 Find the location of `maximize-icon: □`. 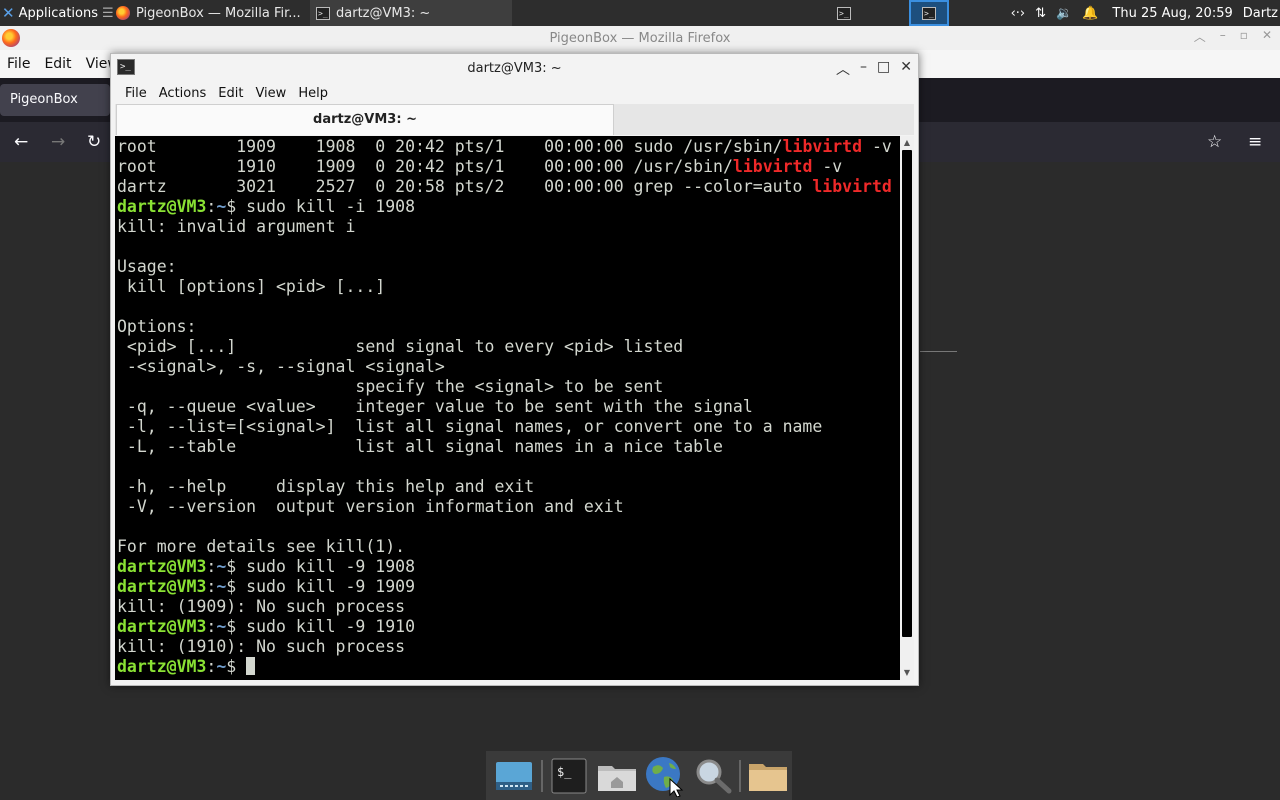

maximize-icon: □ is located at coordinates (883, 69).